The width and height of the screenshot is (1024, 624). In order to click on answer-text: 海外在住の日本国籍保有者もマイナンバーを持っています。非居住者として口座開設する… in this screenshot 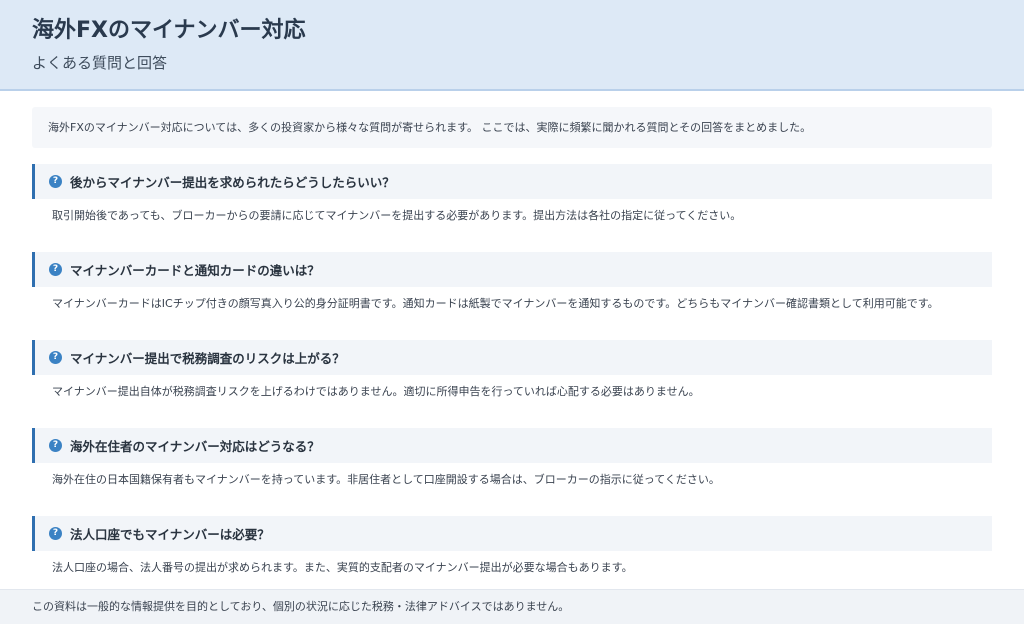, I will do `click(386, 479)`.